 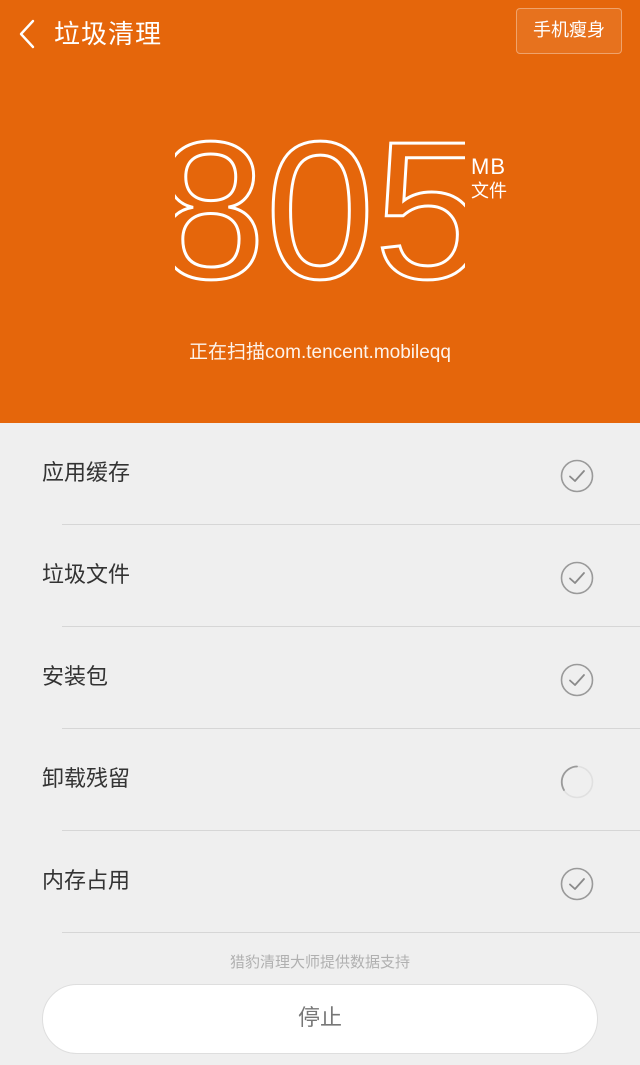 What do you see at coordinates (86, 575) in the screenshot?
I see `category-label: 垃圾文件` at bounding box center [86, 575].